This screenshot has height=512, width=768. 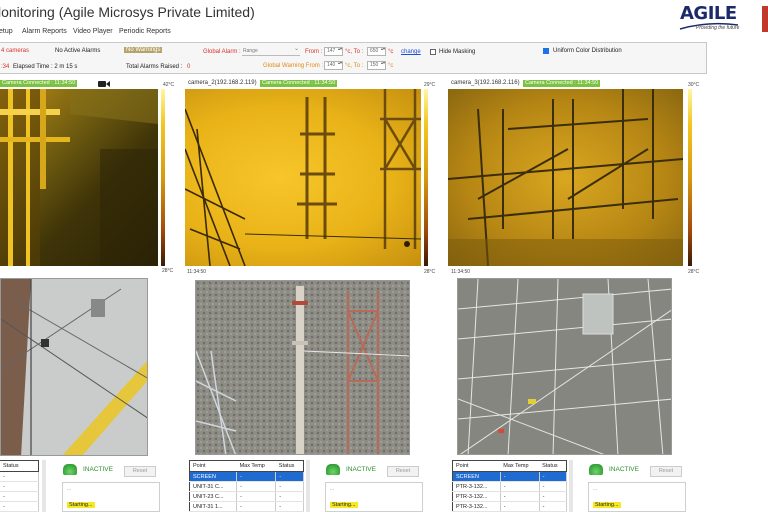 What do you see at coordinates (765, 19) in the screenshot?
I see `flag-icon` at bounding box center [765, 19].